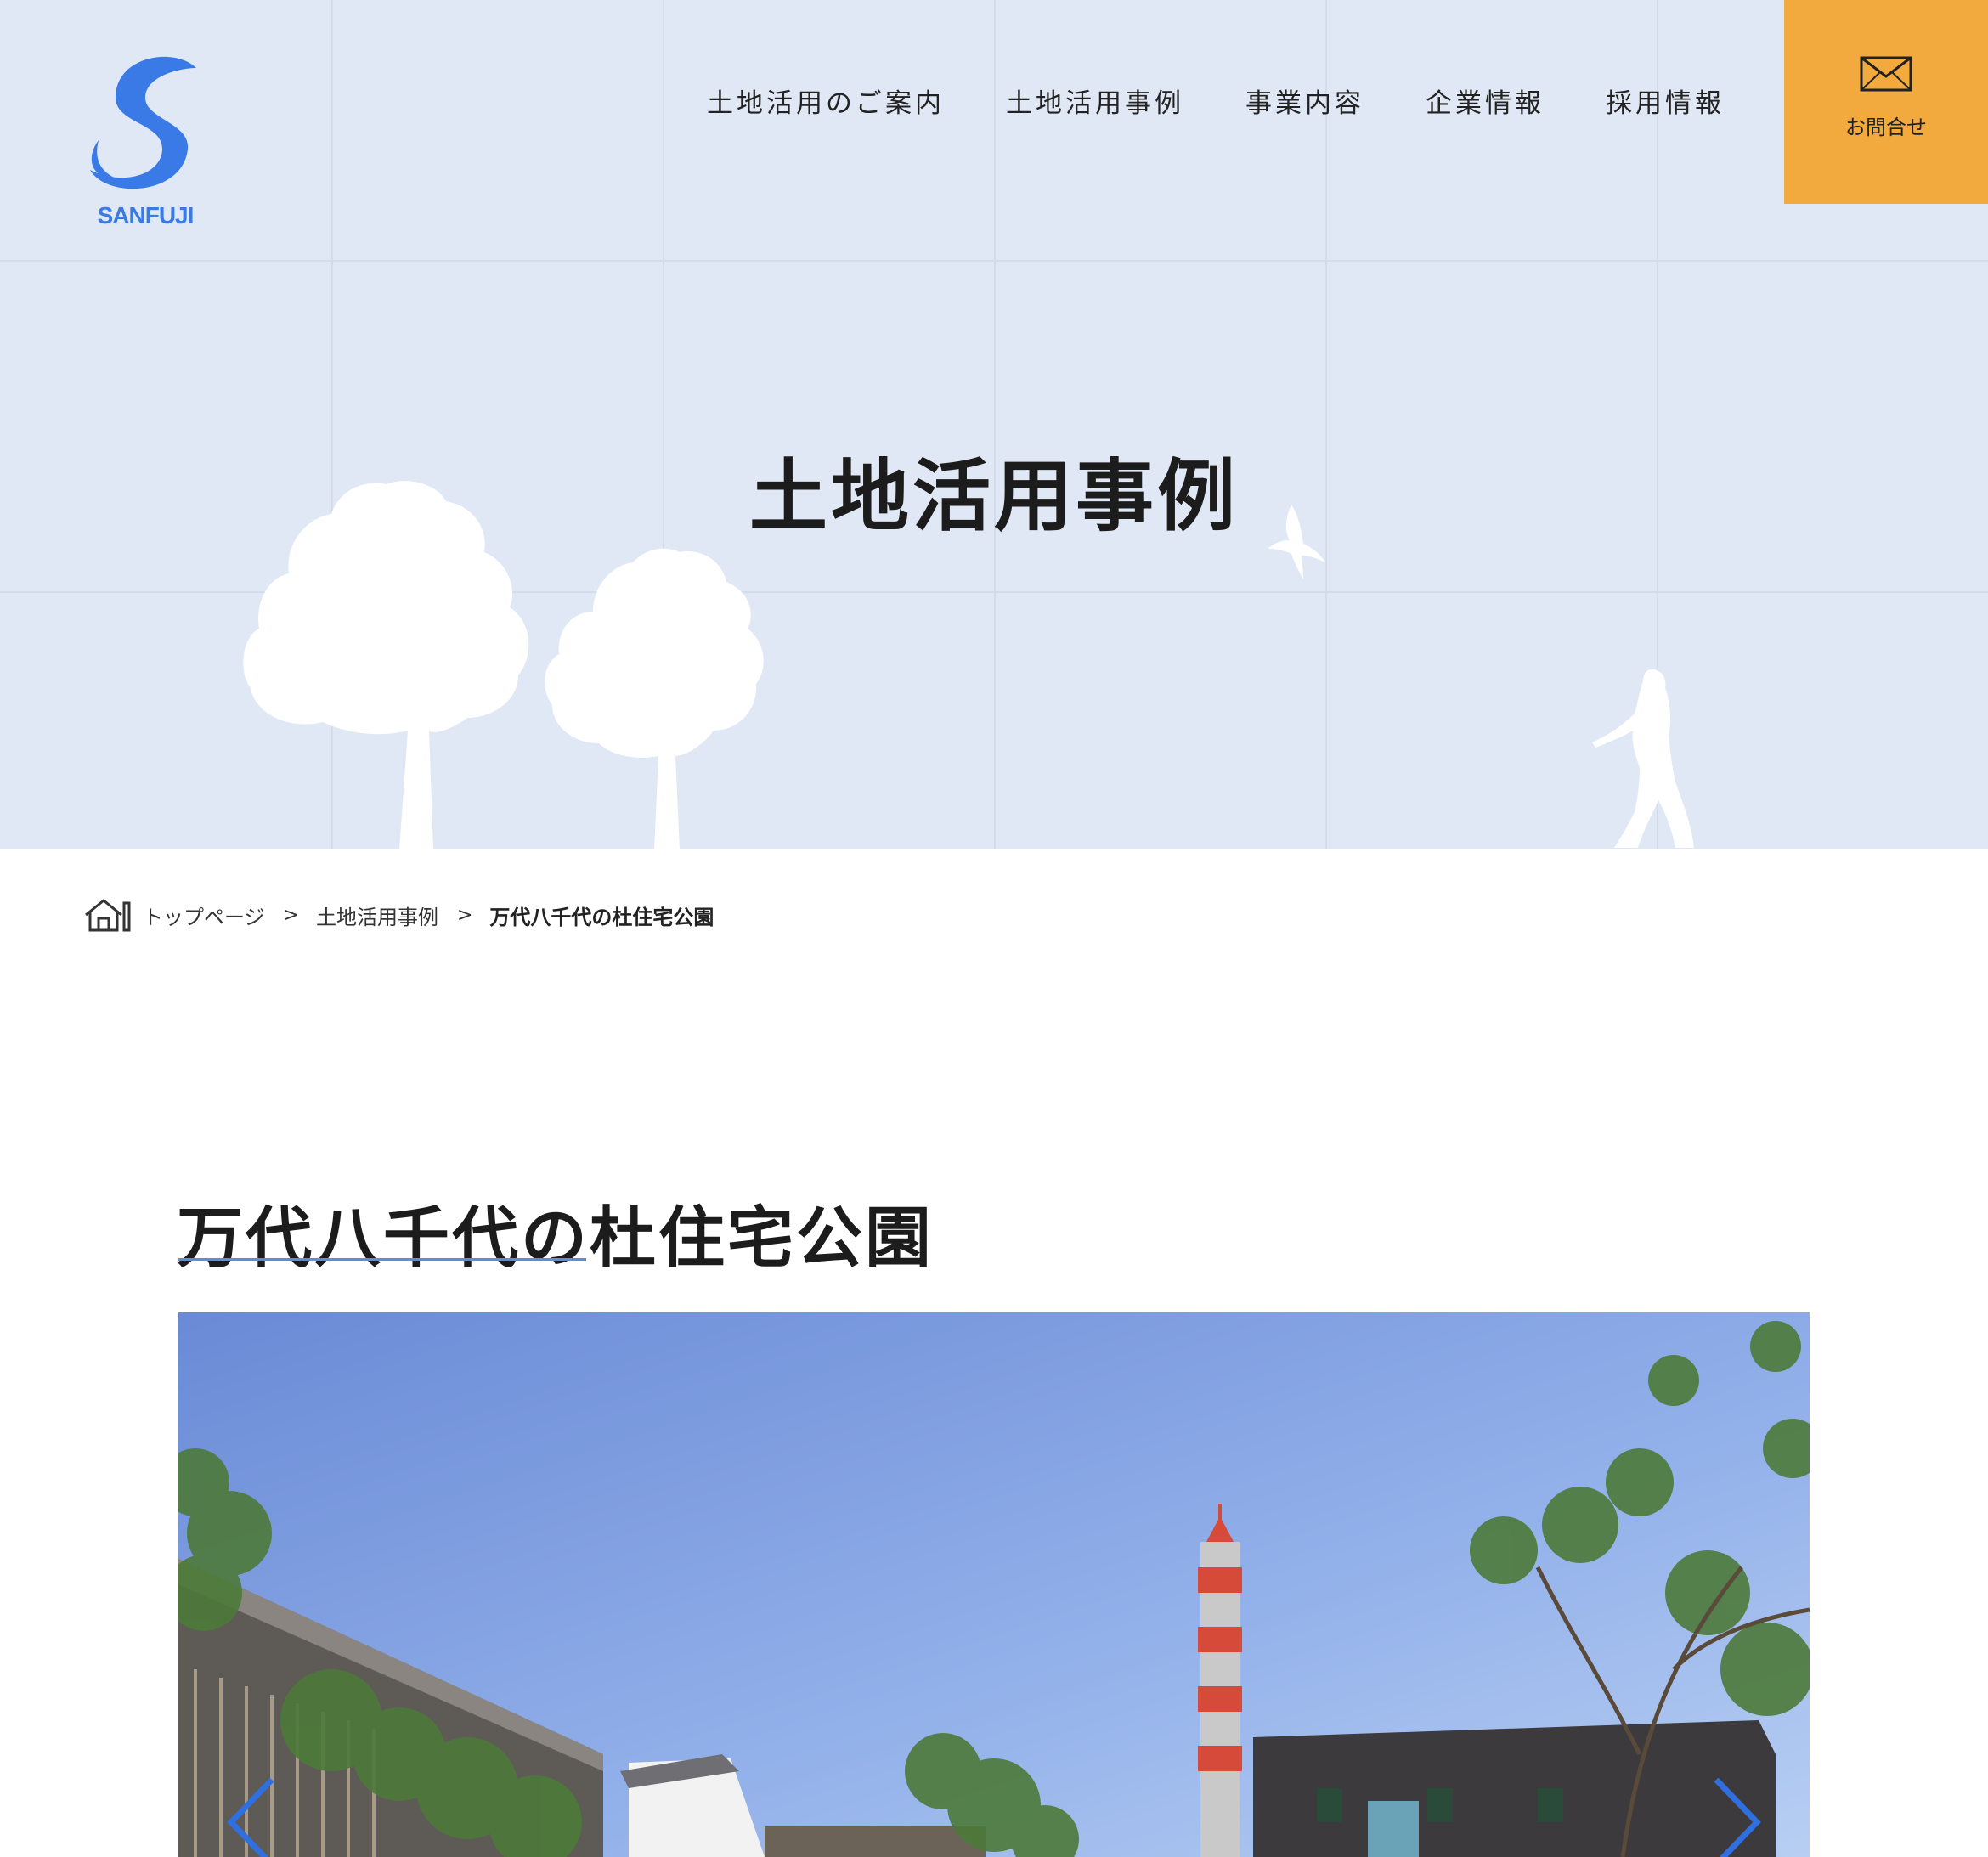 Image resolution: width=1988 pixels, height=1857 pixels. I want to click on breadcrumb-land-use-cases: 土地活用事例, so click(377, 915).